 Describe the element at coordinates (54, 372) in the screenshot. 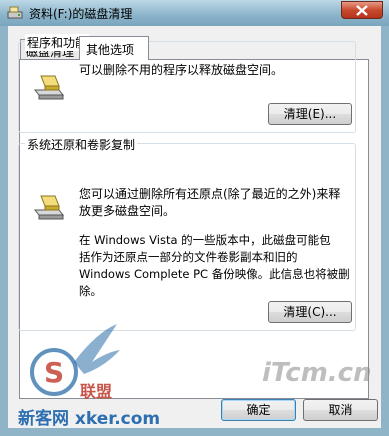

I see `svg-text: S` at that location.